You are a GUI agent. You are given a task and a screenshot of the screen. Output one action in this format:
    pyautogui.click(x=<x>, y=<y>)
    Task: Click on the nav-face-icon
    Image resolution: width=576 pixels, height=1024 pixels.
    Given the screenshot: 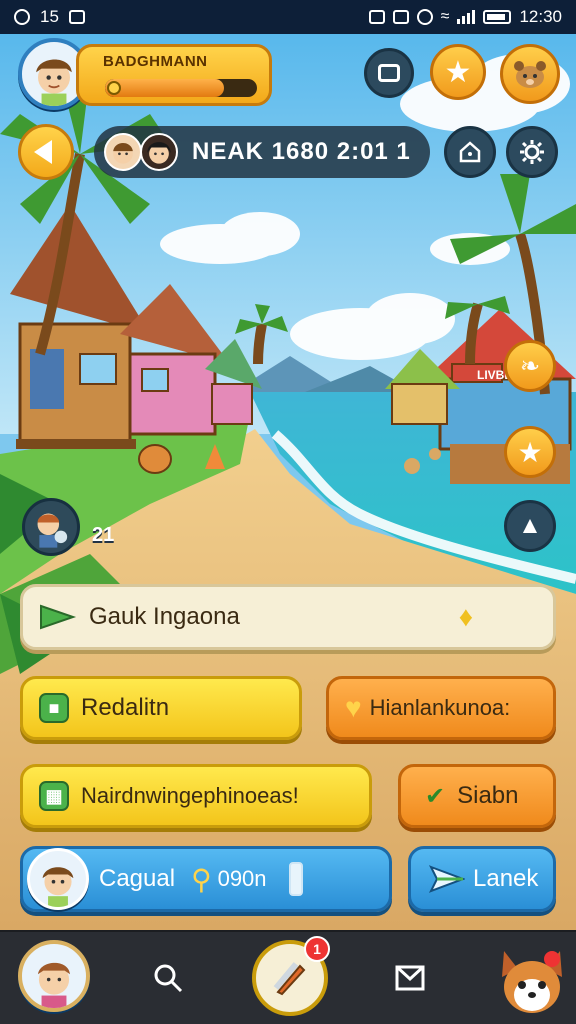 What is the action you would take?
    pyautogui.click(x=54, y=985)
    